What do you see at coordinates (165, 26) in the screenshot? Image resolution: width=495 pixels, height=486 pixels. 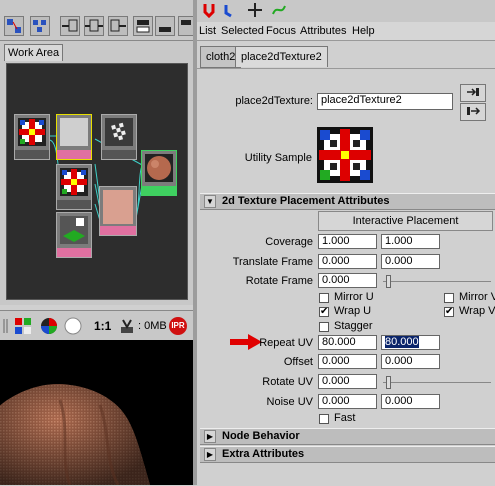 I see `bottom-tab-only-icon` at bounding box center [165, 26].